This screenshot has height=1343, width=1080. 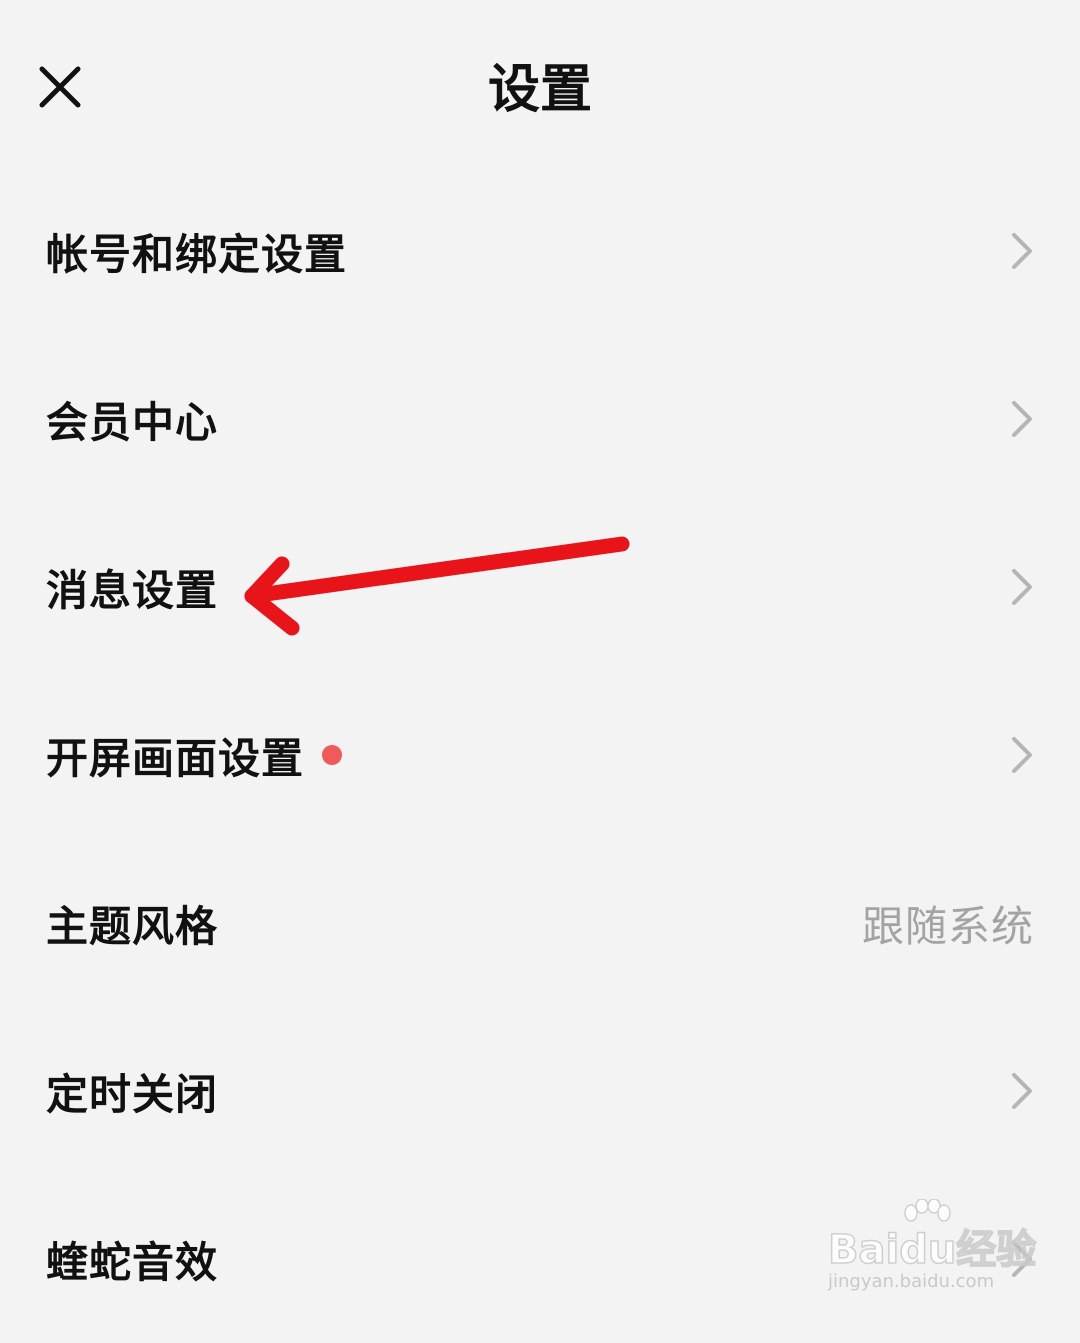 I want to click on new-badge-dot, so click(x=332, y=755).